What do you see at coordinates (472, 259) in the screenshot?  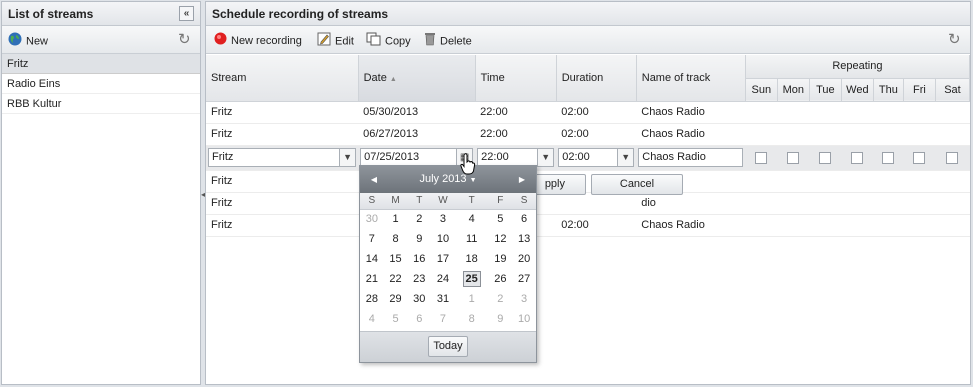 I see `calendar-day: 18` at bounding box center [472, 259].